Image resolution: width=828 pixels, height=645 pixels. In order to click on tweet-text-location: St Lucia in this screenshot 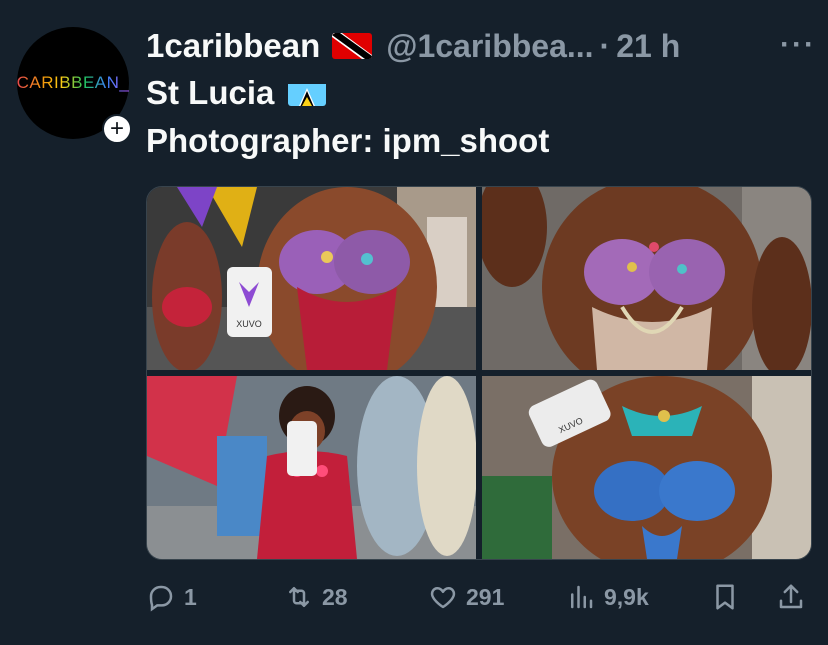, I will do `click(210, 92)`.